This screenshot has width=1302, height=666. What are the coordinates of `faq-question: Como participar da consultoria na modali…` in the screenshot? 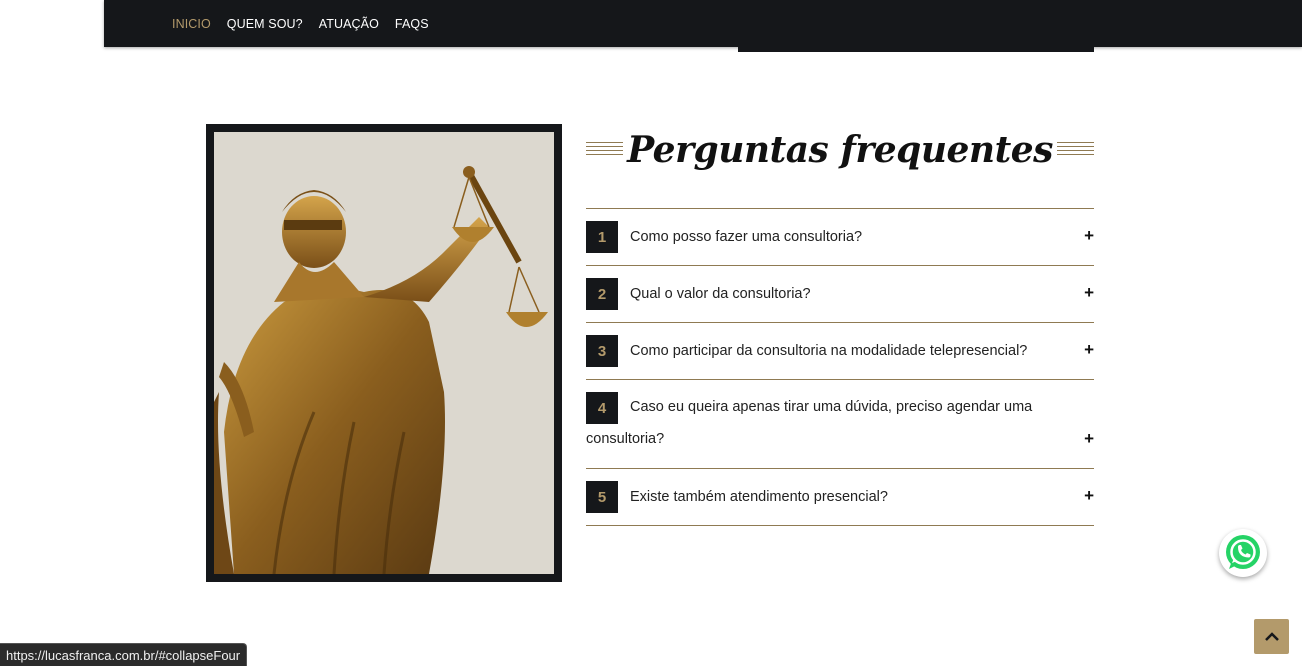 It's located at (828, 351).